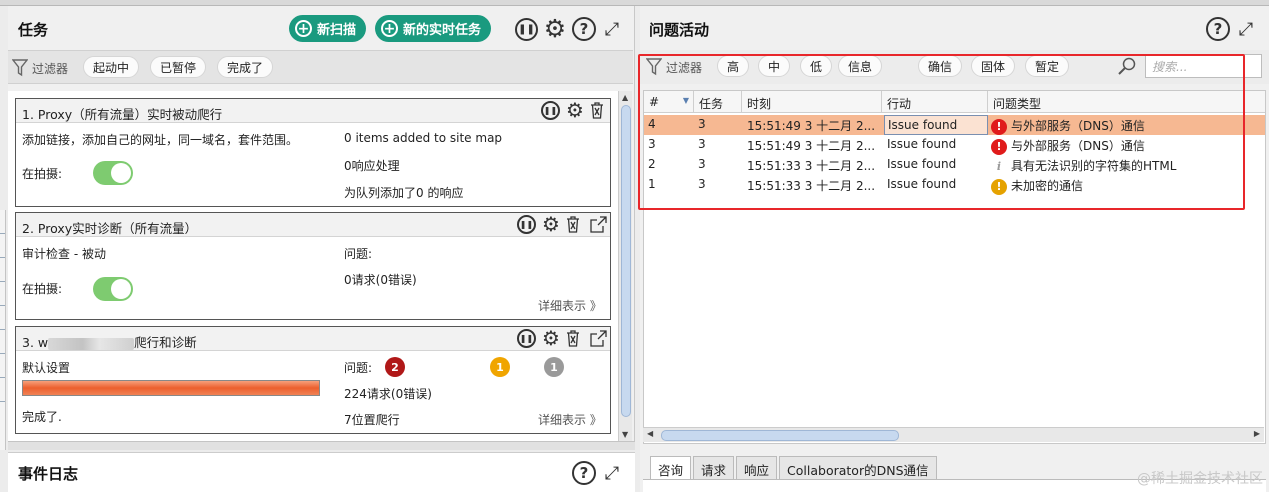 Image resolution: width=1269 pixels, height=492 pixels. What do you see at coordinates (858, 468) in the screenshot?
I see `tab-collaborator-dns: Collaborator的DNS通信` at bounding box center [858, 468].